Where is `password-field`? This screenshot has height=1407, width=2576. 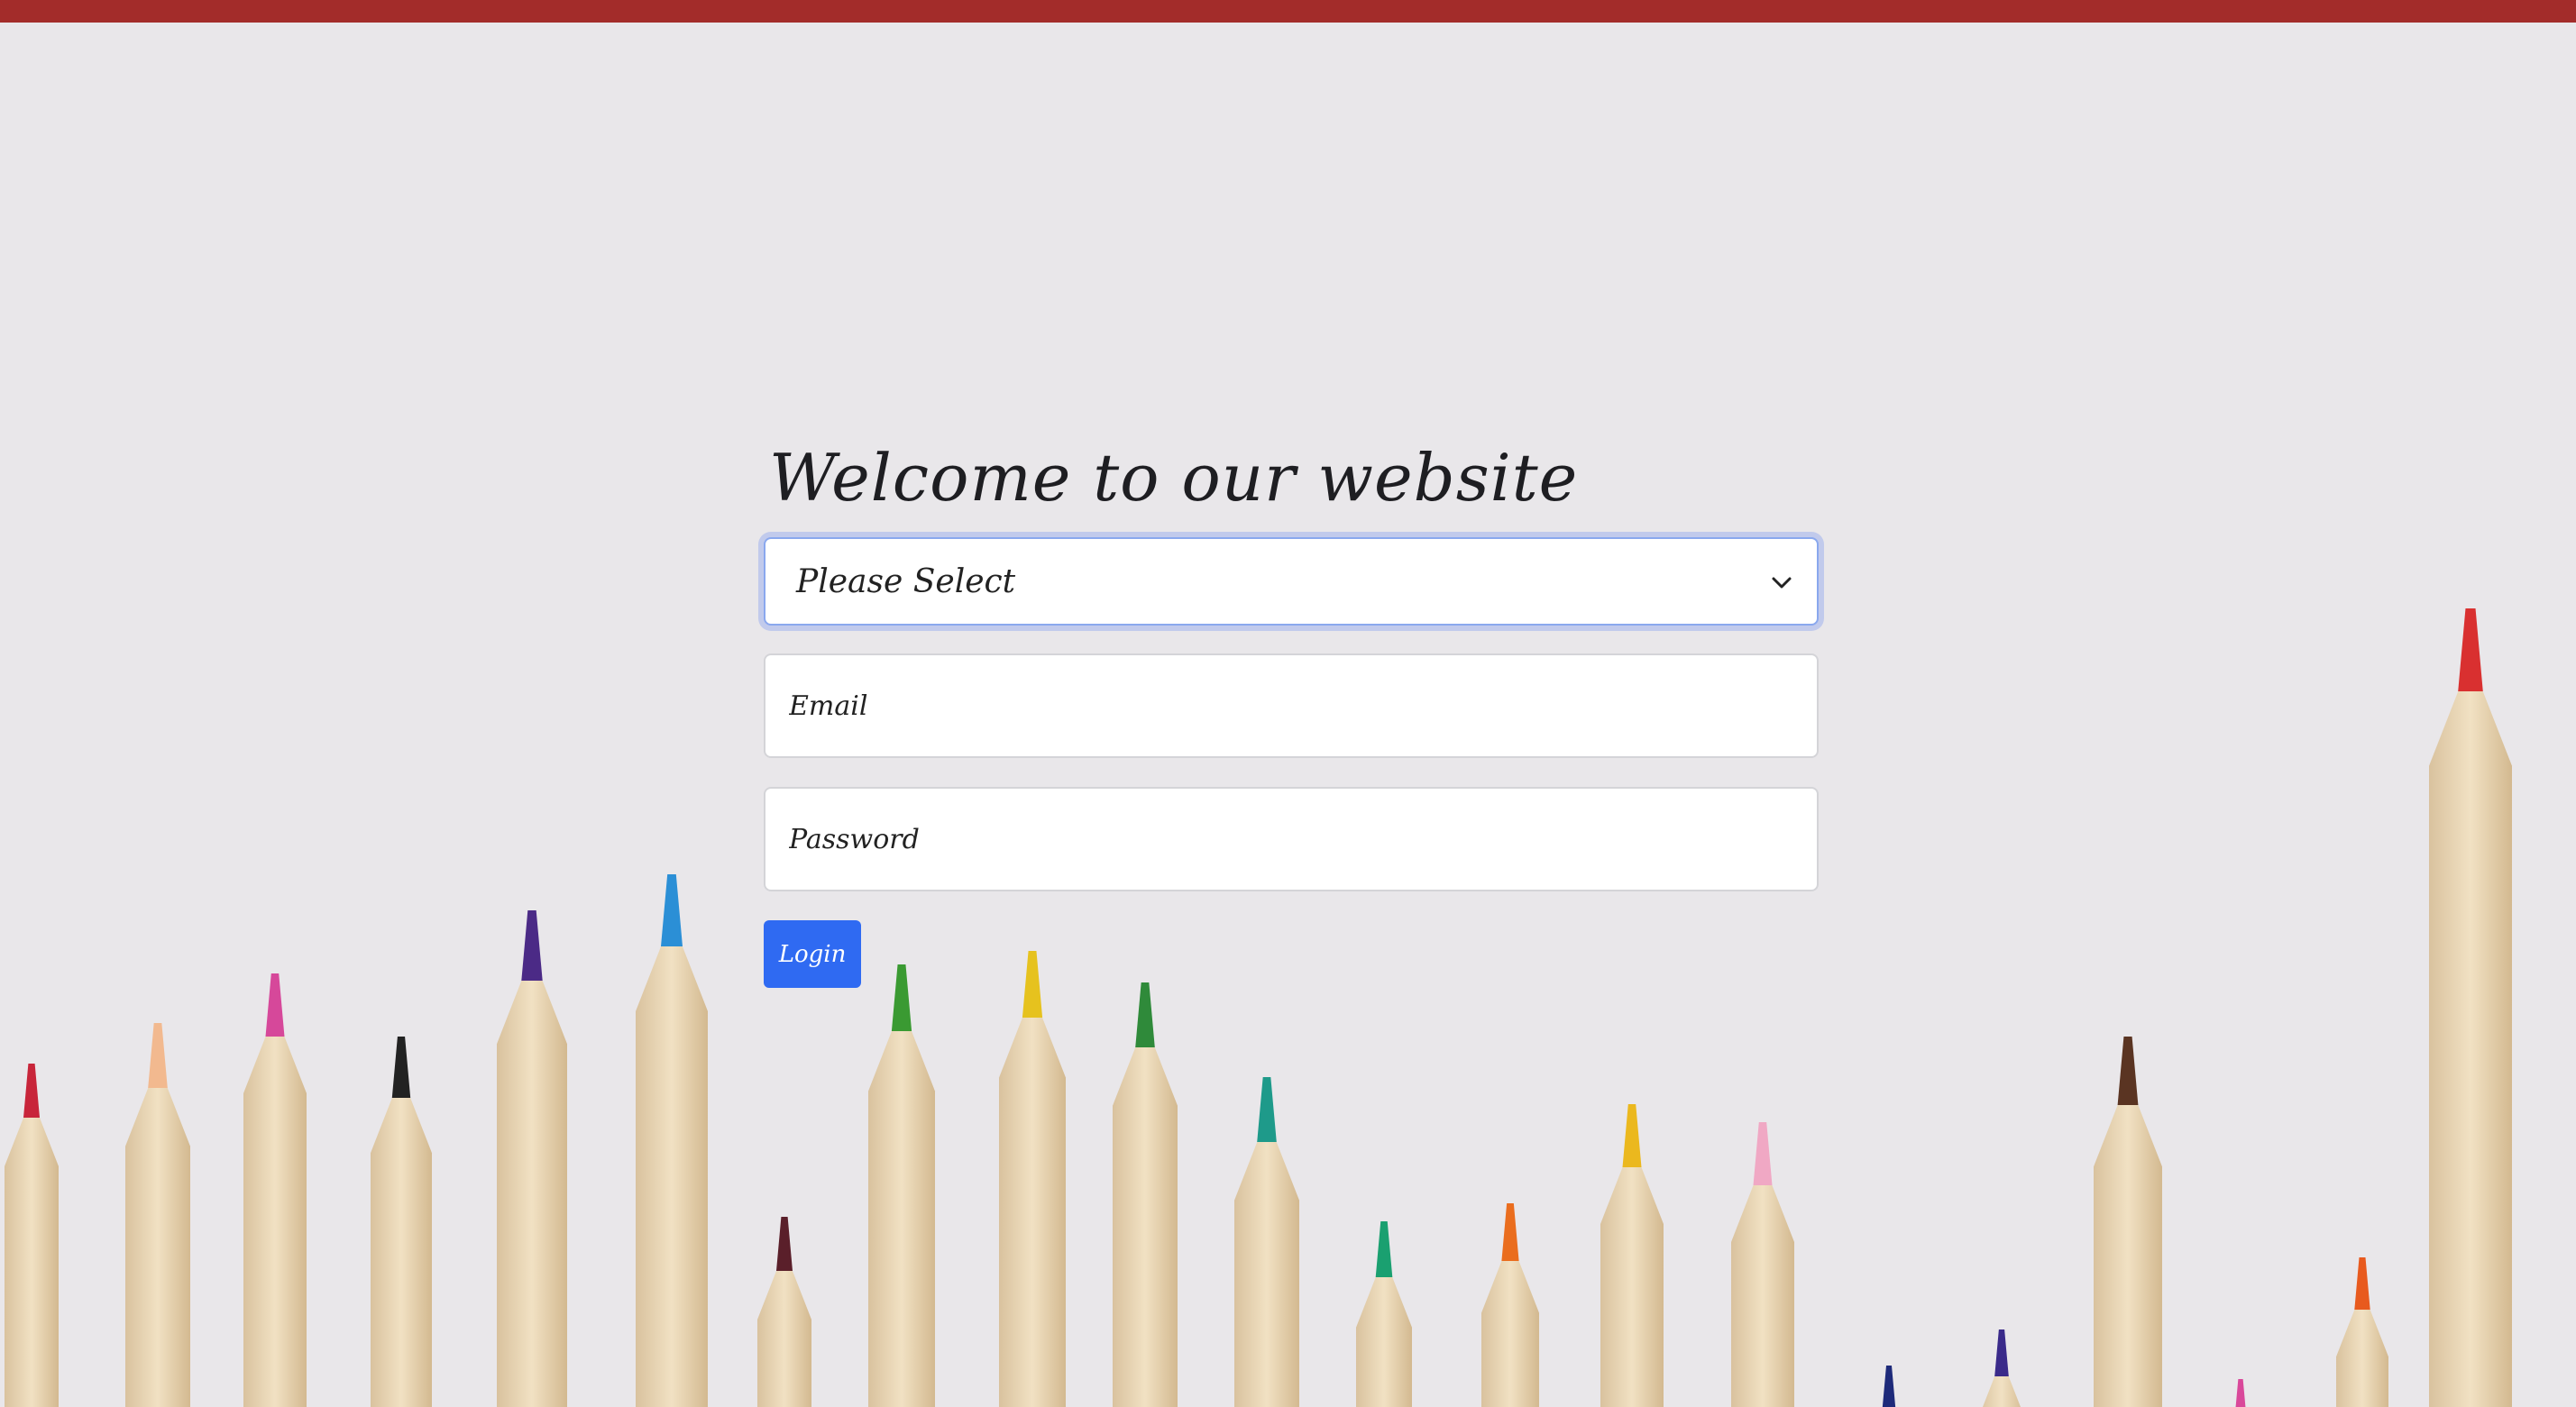 password-field is located at coordinates (1291, 839).